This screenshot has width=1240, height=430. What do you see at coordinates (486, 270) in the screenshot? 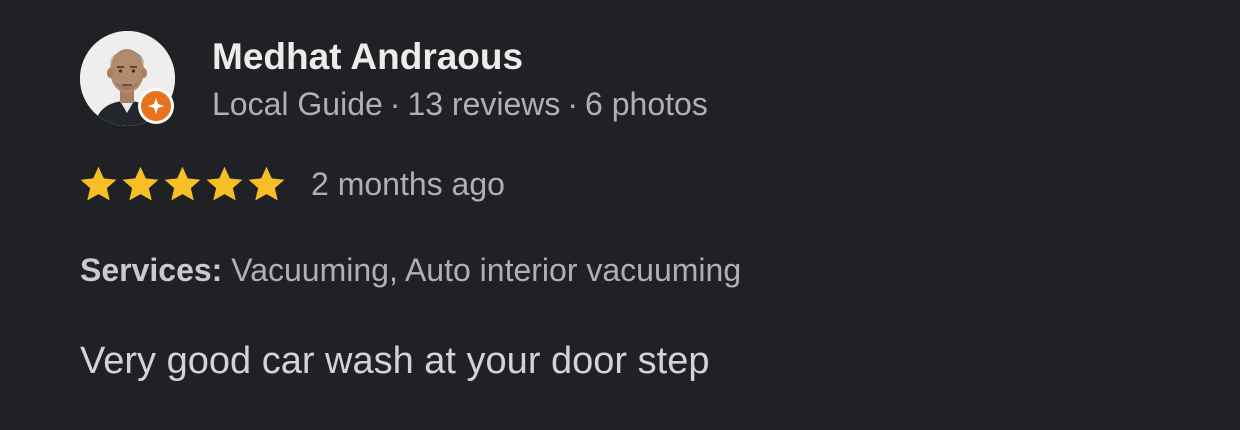
I see `services-value: Vacuuming, Auto interior vacuuming` at bounding box center [486, 270].